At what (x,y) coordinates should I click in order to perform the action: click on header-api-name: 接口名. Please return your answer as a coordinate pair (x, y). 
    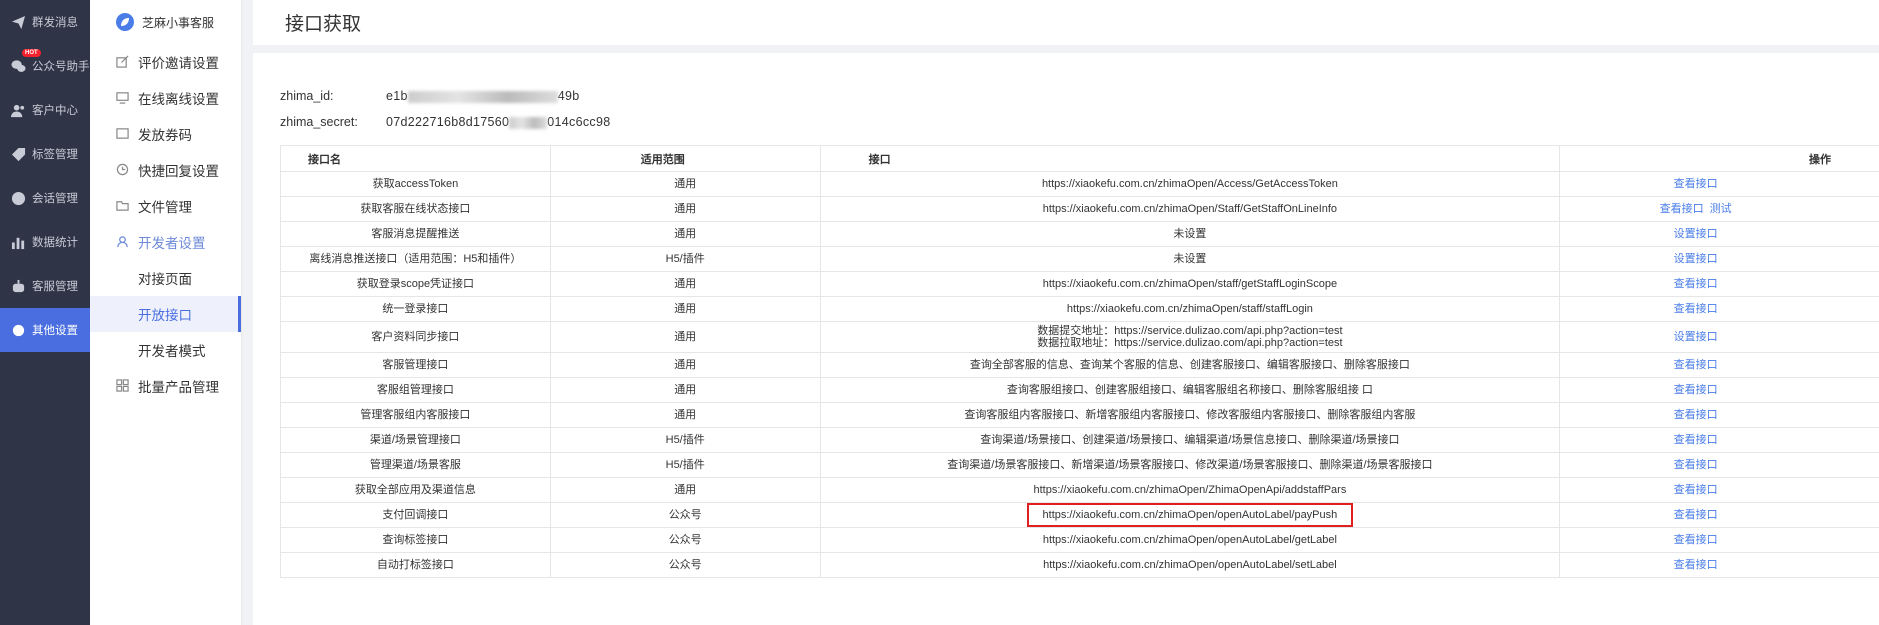
    Looking at the image, I should click on (415, 158).